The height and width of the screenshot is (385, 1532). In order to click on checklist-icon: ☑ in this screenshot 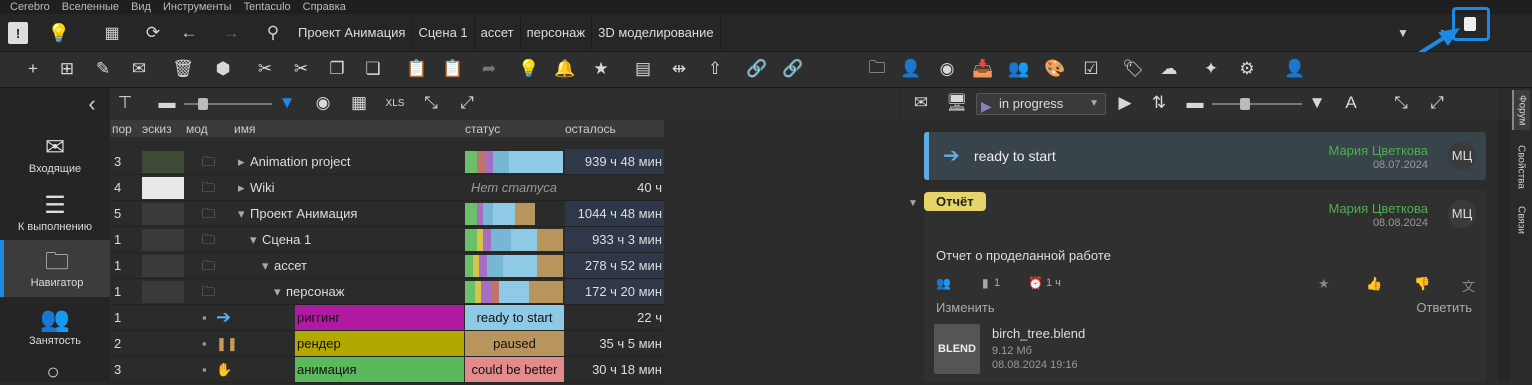, I will do `click(1091, 69)`.